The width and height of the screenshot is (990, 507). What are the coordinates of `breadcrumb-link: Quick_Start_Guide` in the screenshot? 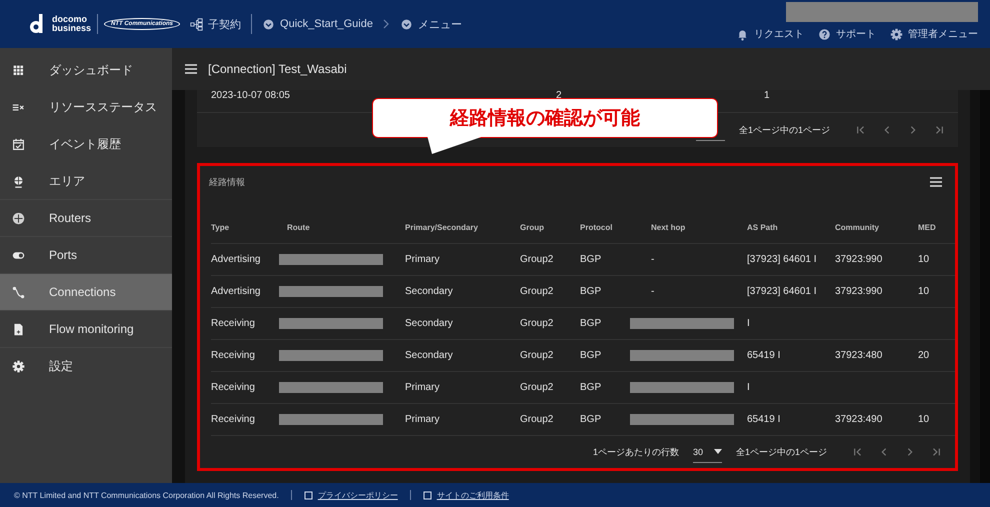 It's located at (317, 24).